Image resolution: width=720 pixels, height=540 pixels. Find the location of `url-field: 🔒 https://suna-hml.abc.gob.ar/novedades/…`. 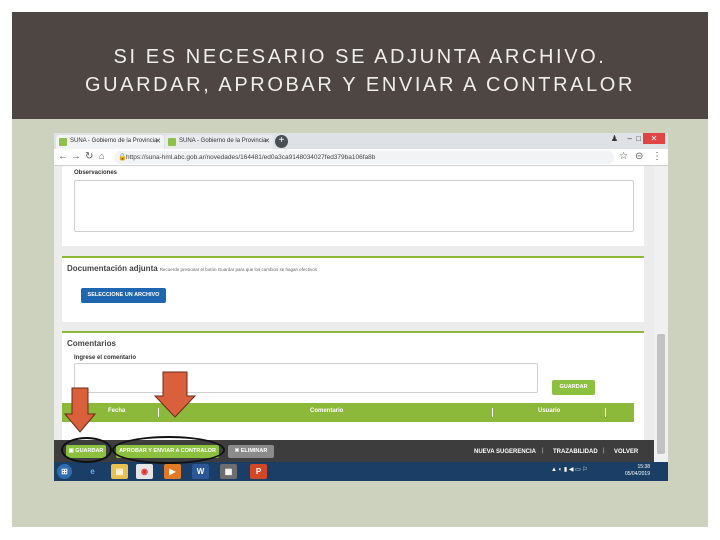

url-field: 🔒 https://suna-hml.abc.gob.ar/novedades/… is located at coordinates (364, 157).